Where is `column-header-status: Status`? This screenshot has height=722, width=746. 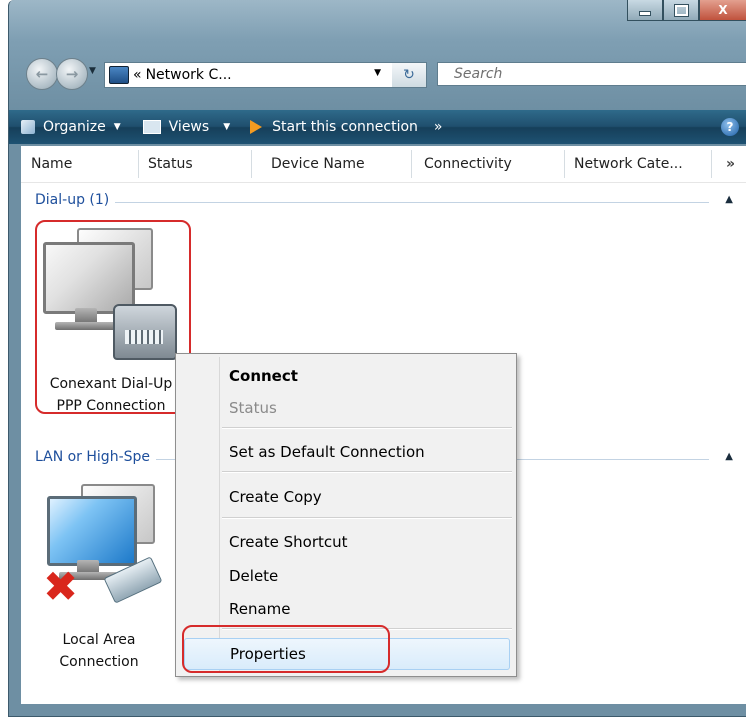 column-header-status: Status is located at coordinates (170, 164).